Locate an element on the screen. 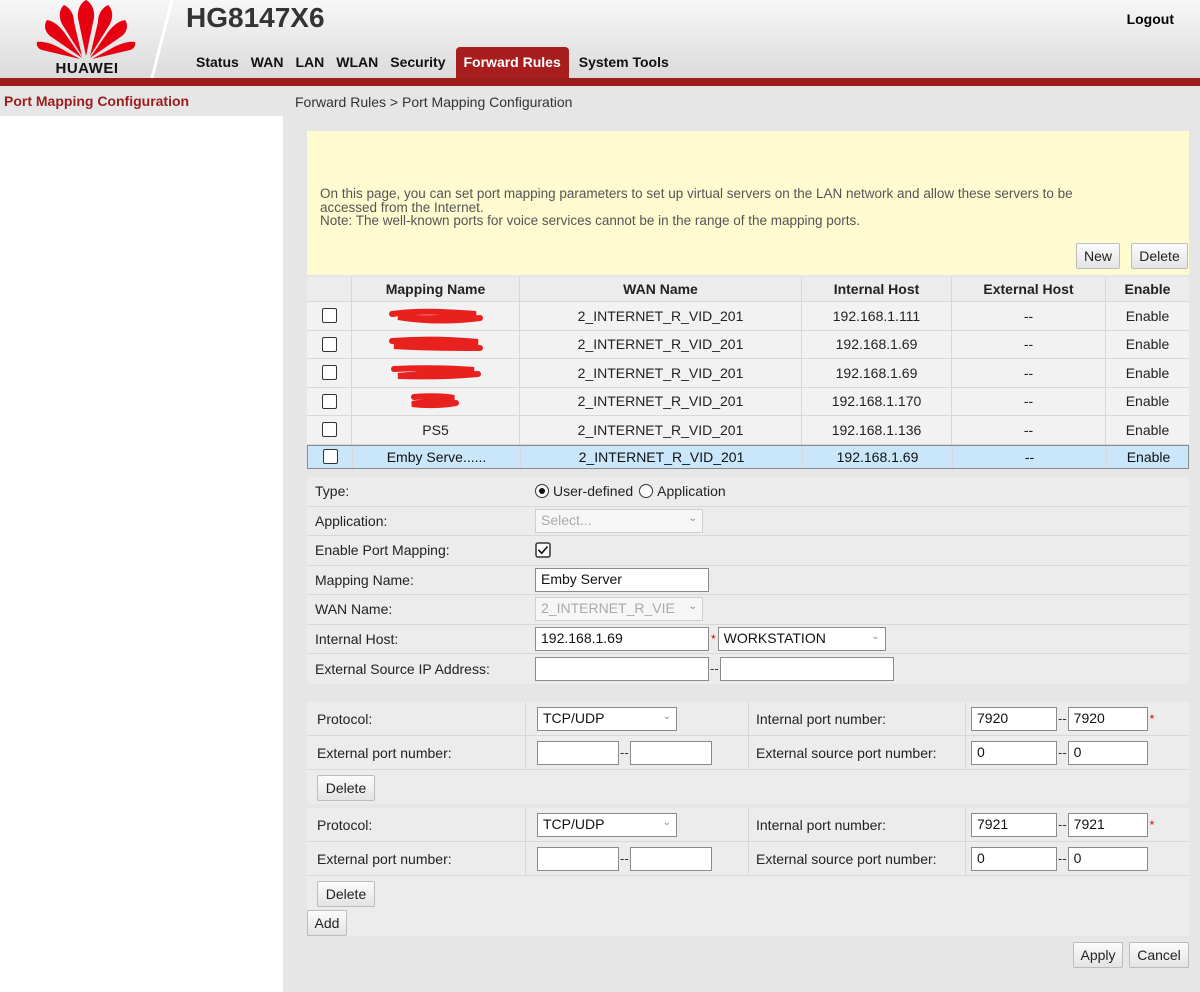 This screenshot has width=1200, height=992. ext-src-ip-end-input is located at coordinates (806, 668).